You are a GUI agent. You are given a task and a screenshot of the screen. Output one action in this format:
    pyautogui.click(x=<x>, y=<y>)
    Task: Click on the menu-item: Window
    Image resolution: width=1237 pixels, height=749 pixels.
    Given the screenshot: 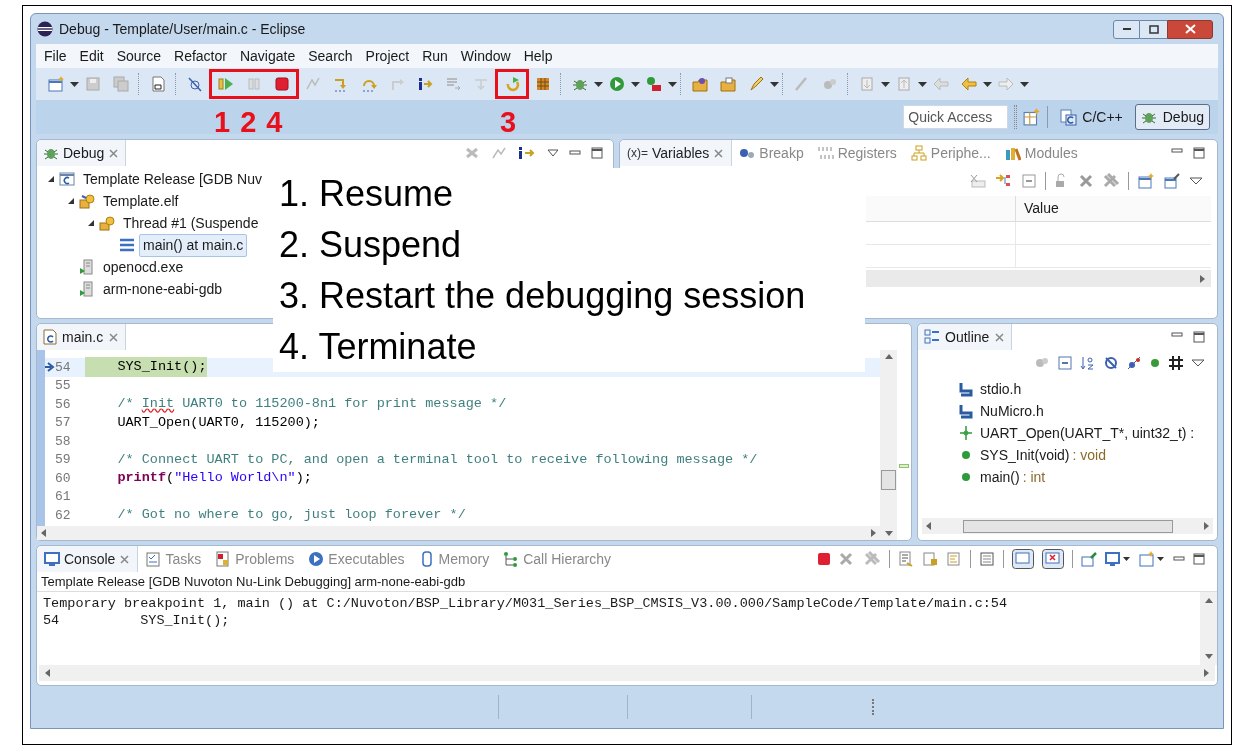 What is the action you would take?
    pyautogui.click(x=485, y=56)
    